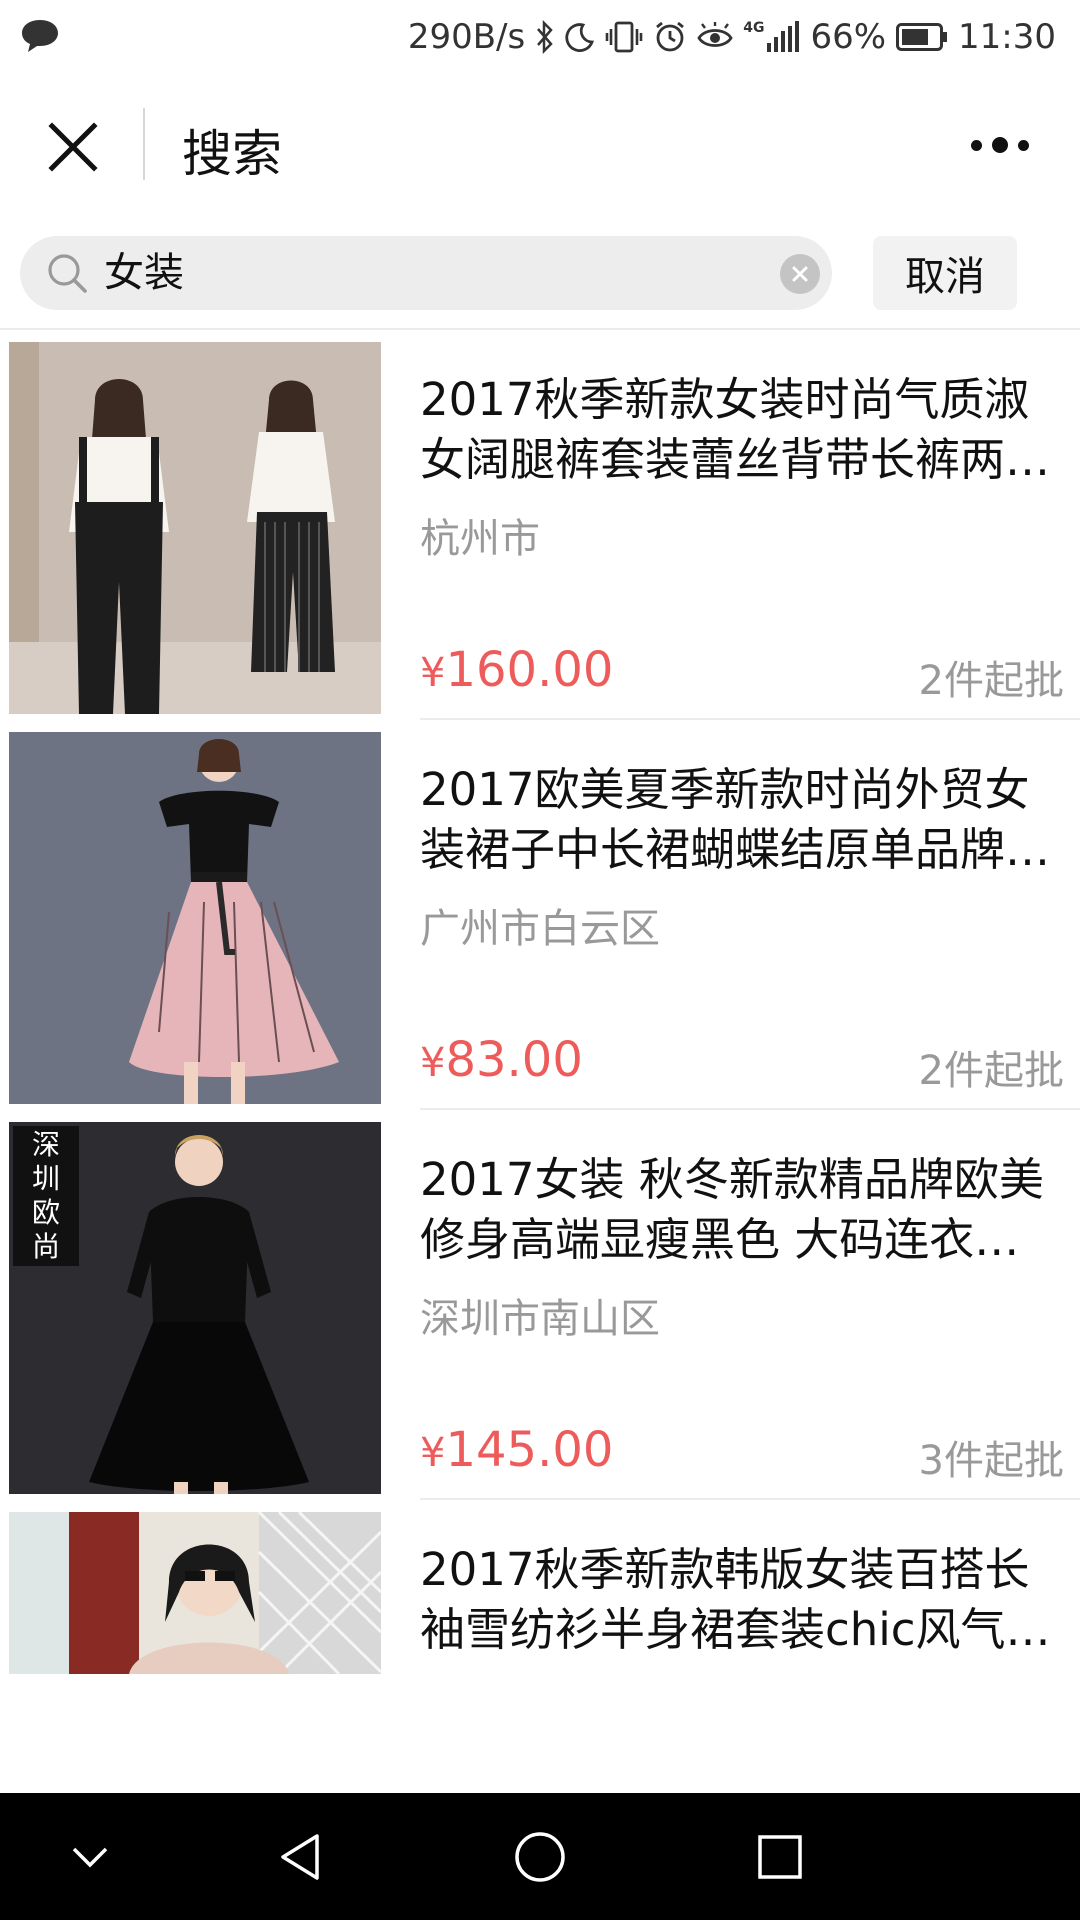 Image resolution: width=1080 pixels, height=1920 pixels. Describe the element at coordinates (540, 1319) in the screenshot. I see `product-location: 深圳市南山区` at that location.